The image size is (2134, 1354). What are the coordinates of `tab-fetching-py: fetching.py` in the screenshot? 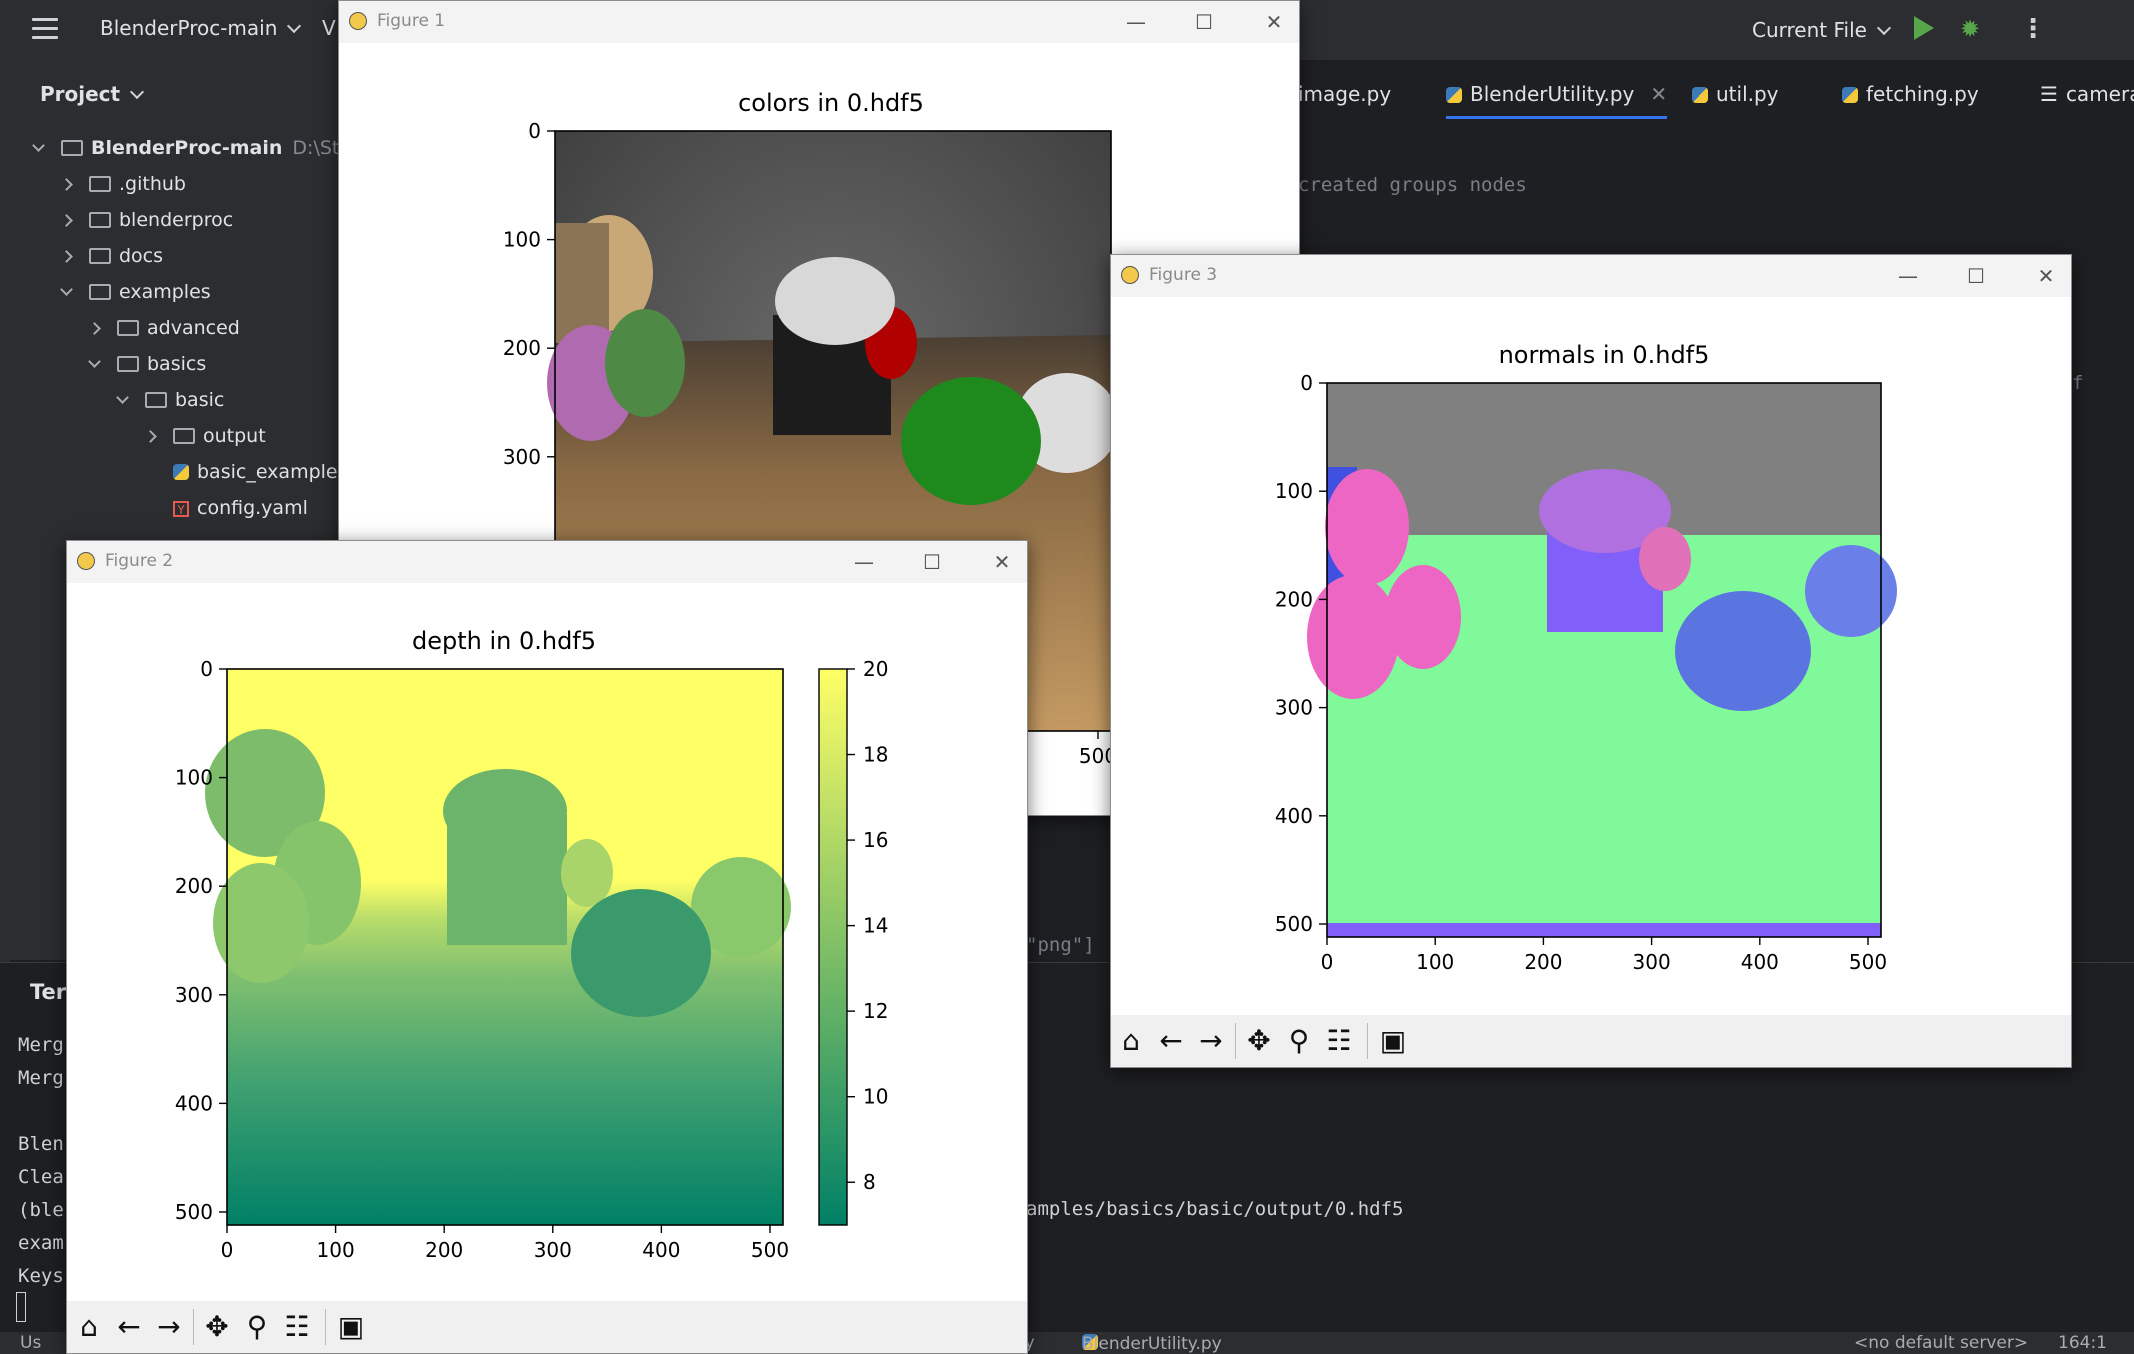 It's located at (1910, 94).